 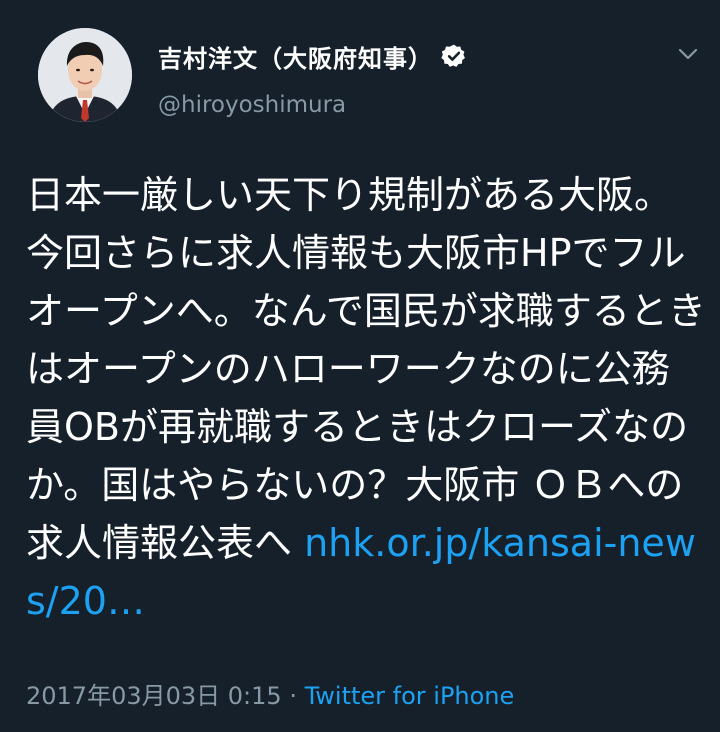 I want to click on verified-badge-icon, so click(x=453, y=55).